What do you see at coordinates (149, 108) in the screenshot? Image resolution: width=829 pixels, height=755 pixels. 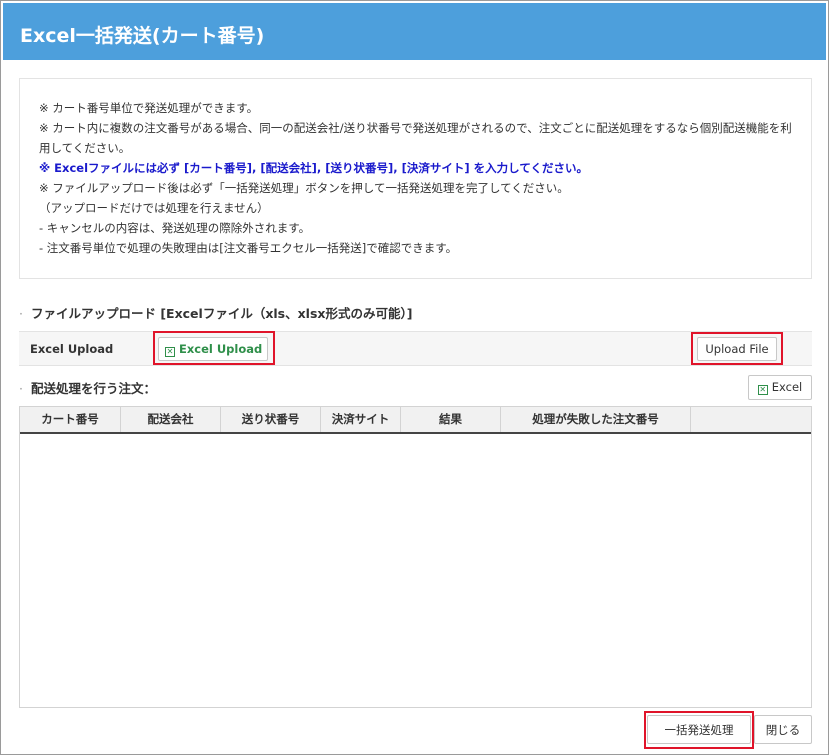 I see `notice-line: ※ カート番号単位で発送処理ができます。` at bounding box center [149, 108].